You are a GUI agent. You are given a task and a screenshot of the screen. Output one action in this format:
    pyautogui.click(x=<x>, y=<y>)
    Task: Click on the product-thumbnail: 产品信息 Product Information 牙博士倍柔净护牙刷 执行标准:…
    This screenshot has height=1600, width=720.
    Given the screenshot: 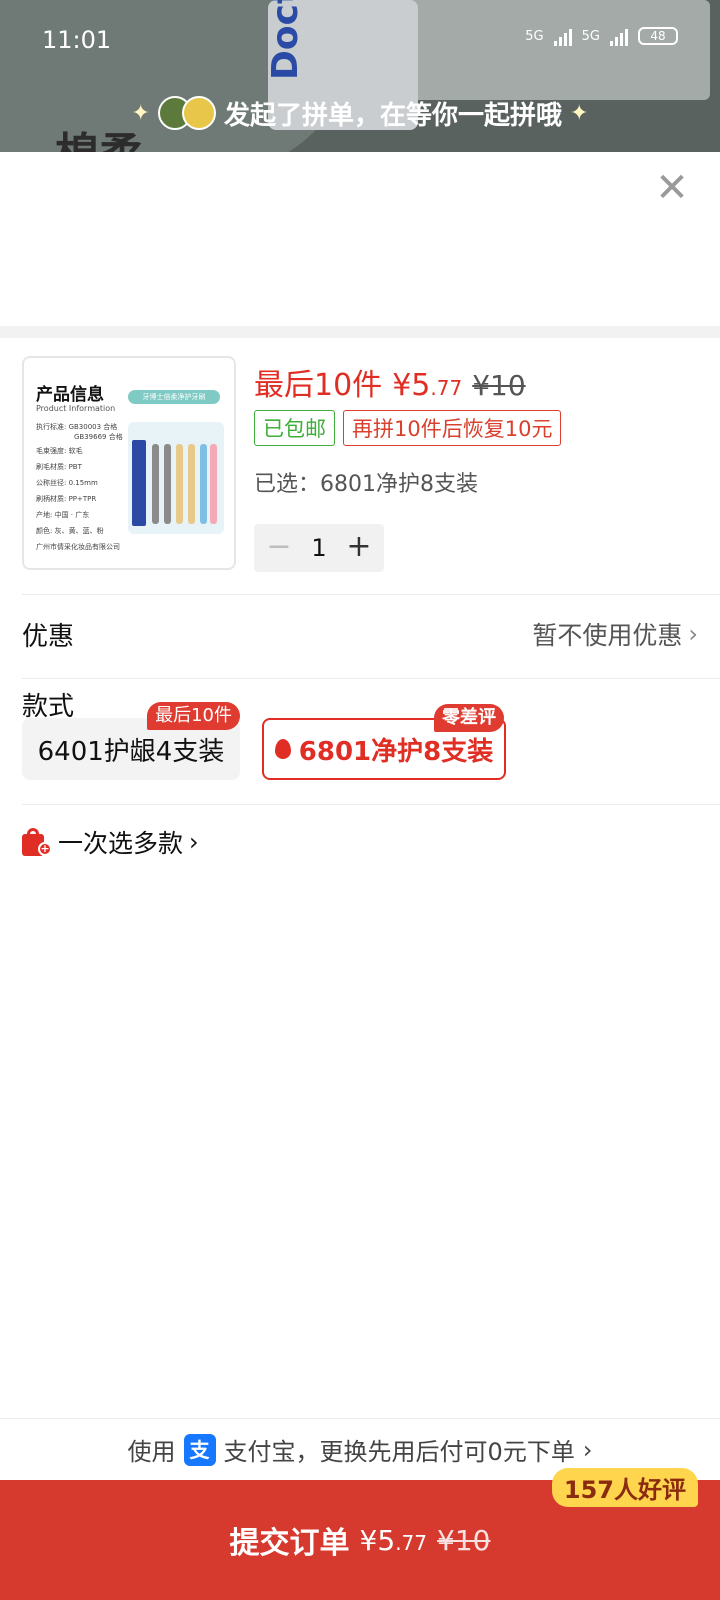 What is the action you would take?
    pyautogui.click(x=129, y=463)
    